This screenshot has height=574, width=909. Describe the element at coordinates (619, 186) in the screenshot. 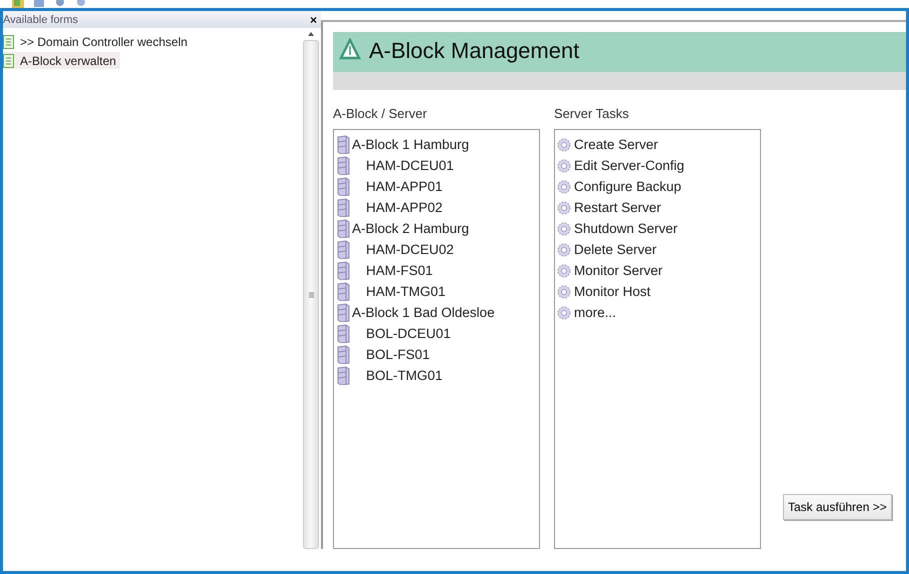

I see `task-item: Configure Backup` at that location.